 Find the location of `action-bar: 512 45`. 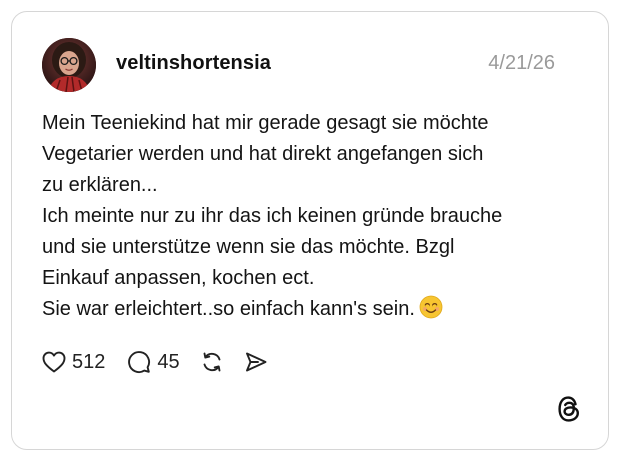

action-bar: 512 45 is located at coordinates (155, 362).